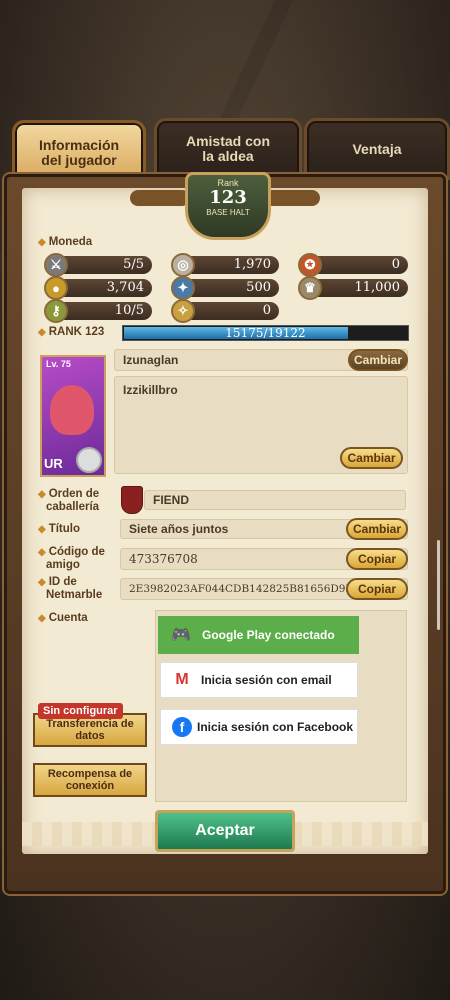 Image resolution: width=450 pixels, height=1000 pixels. What do you see at coordinates (70, 588) in the screenshot?
I see `netmarble-id-label: ◆ ID de Netmarble` at bounding box center [70, 588].